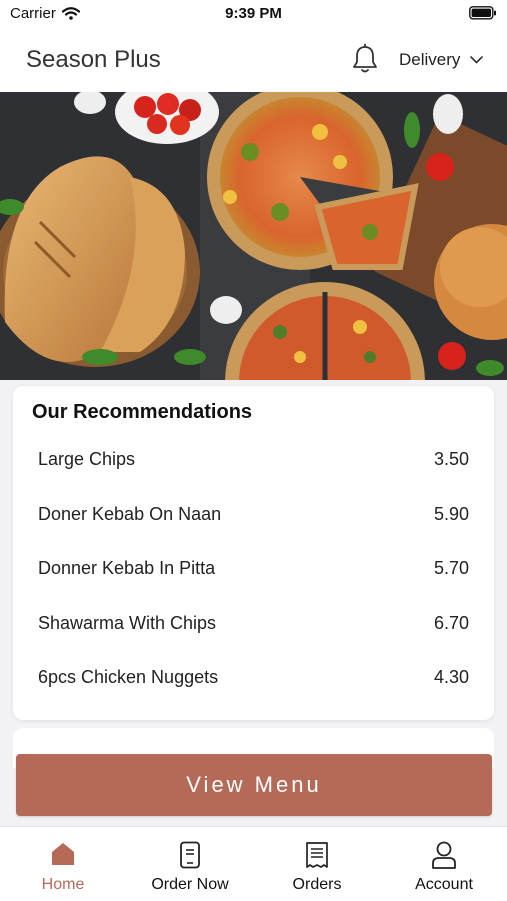 This screenshot has width=507, height=901. I want to click on recommendations-title: Our Recommendations, so click(142, 412).